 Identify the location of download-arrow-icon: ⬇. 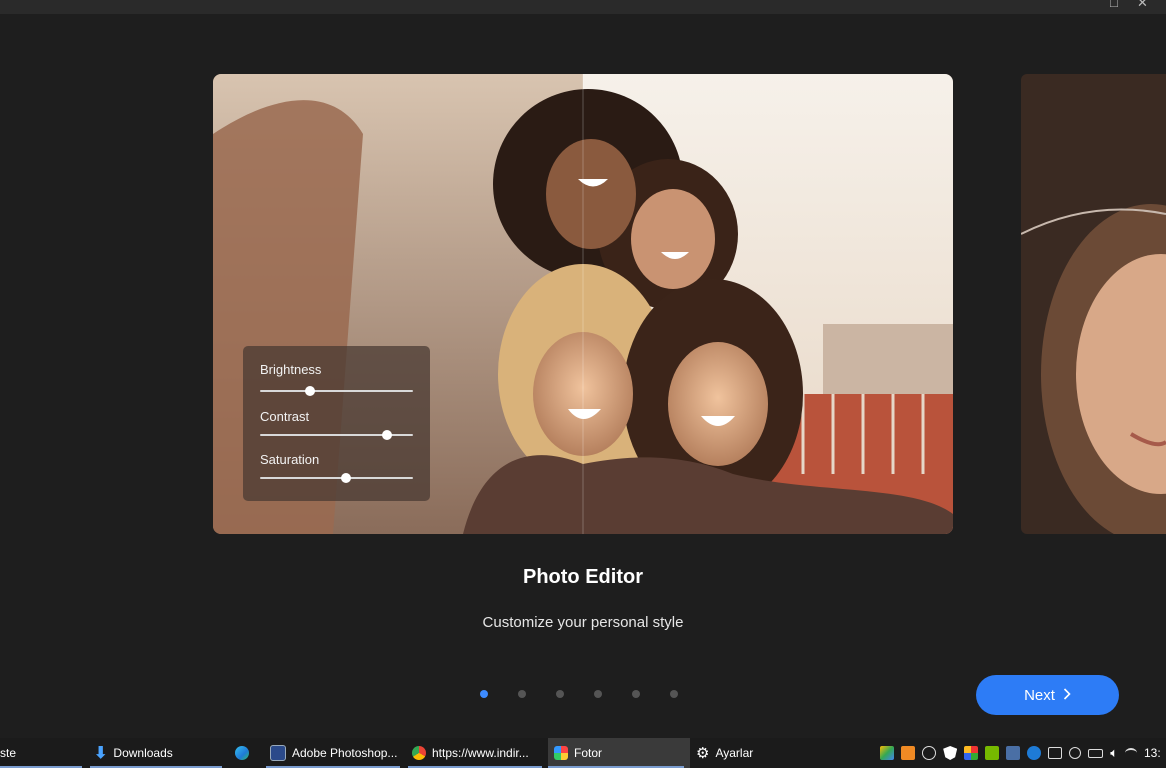
(101, 753).